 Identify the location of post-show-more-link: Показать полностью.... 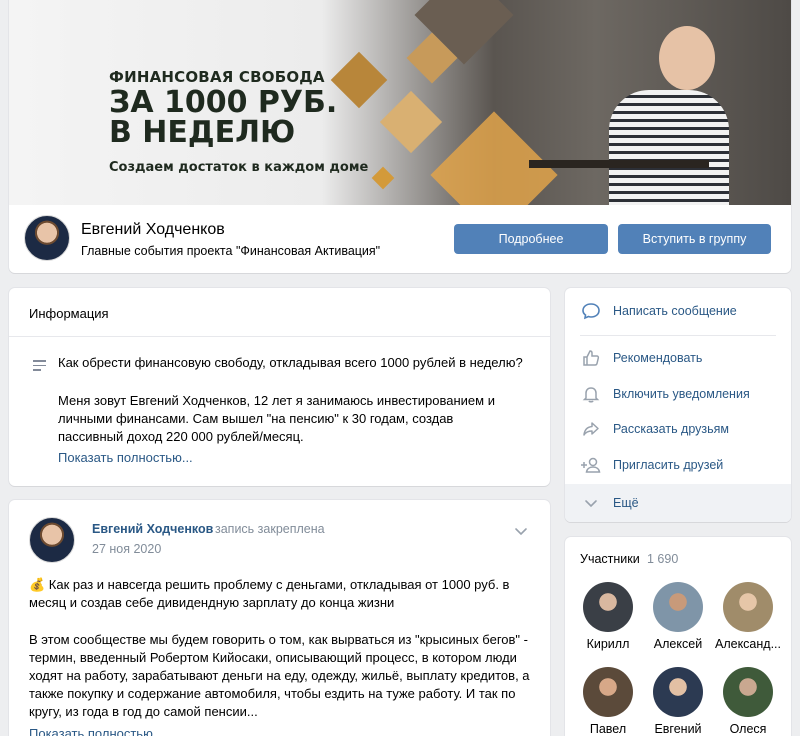
(96, 731).